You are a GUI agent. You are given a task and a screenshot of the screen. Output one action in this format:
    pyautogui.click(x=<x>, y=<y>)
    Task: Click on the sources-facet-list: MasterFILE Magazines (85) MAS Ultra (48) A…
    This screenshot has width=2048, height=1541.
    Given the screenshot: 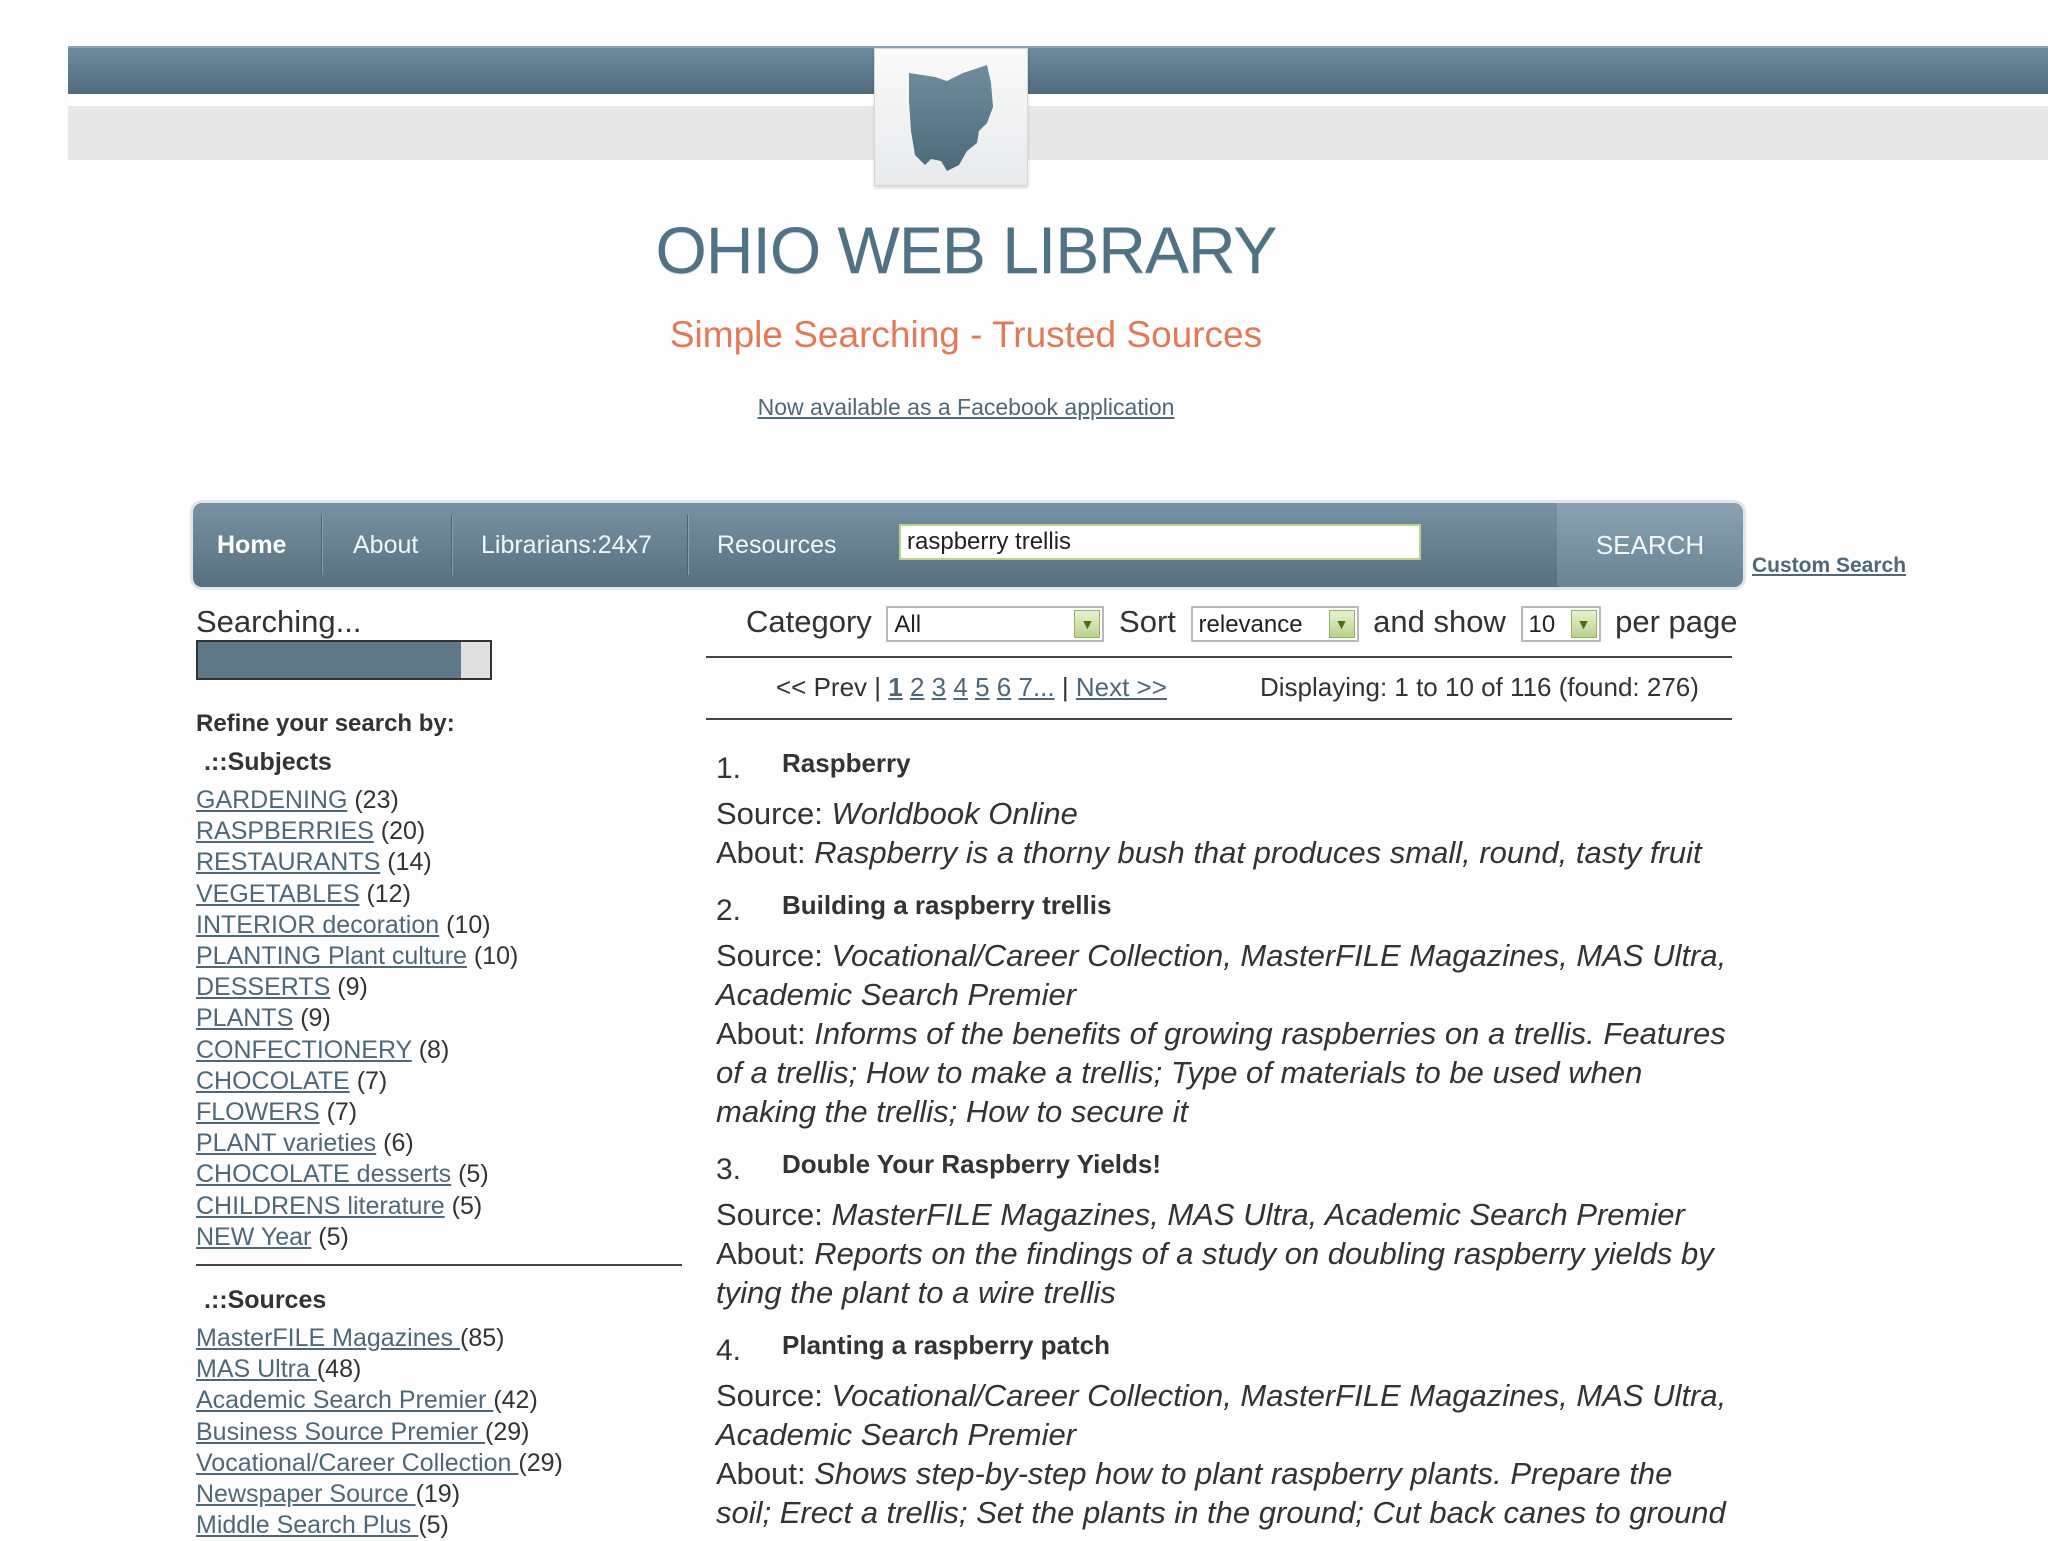 What is the action you would take?
    pyautogui.click(x=379, y=1432)
    